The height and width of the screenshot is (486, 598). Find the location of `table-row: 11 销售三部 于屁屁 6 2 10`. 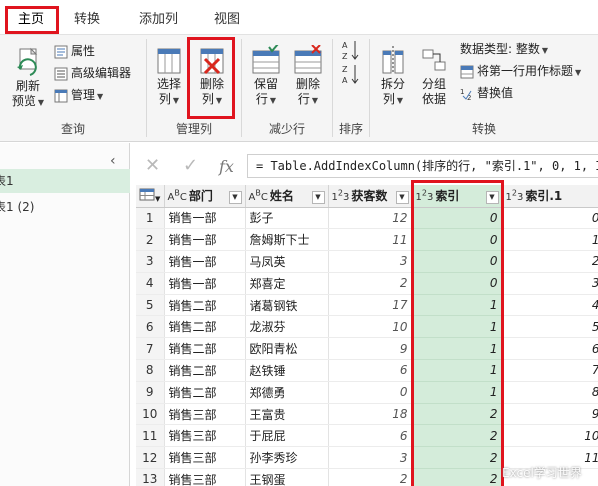

table-row: 11 销售三部 于屁屁 6 2 10 is located at coordinates (367, 436).